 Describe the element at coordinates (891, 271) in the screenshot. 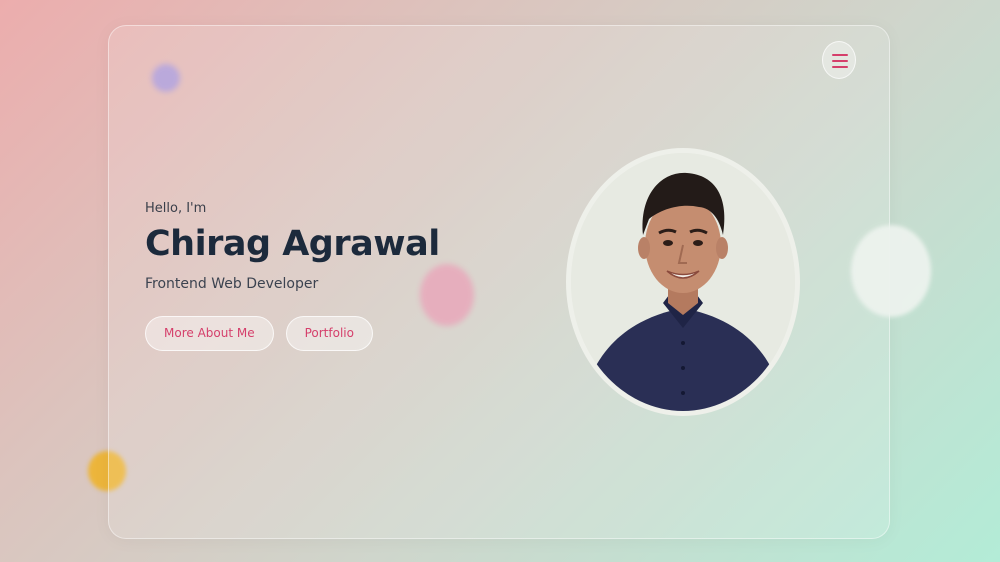

I see `decor-blob-white` at that location.